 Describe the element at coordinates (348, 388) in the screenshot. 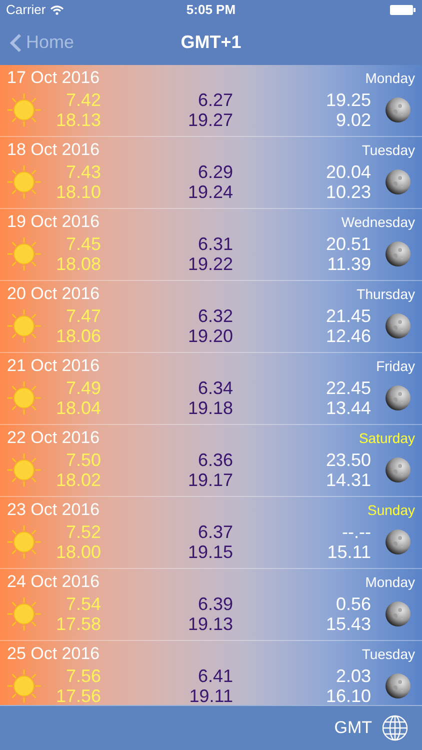

I see `moonrise-time: 22.45` at that location.